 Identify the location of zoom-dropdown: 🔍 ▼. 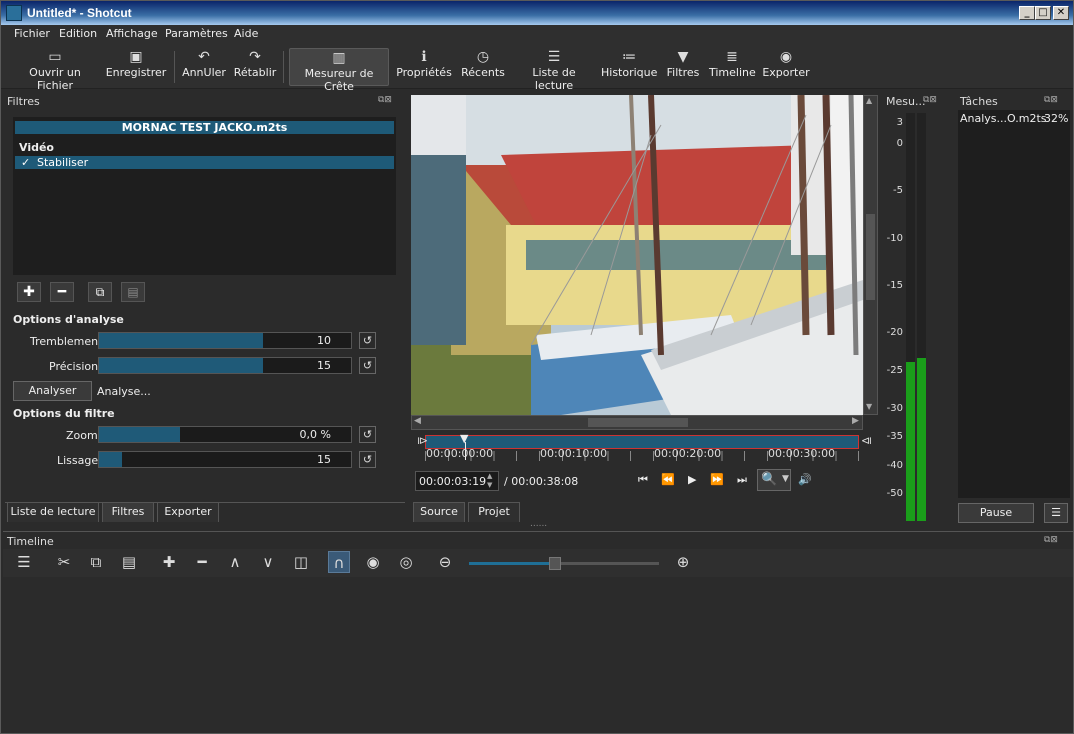
(774, 480).